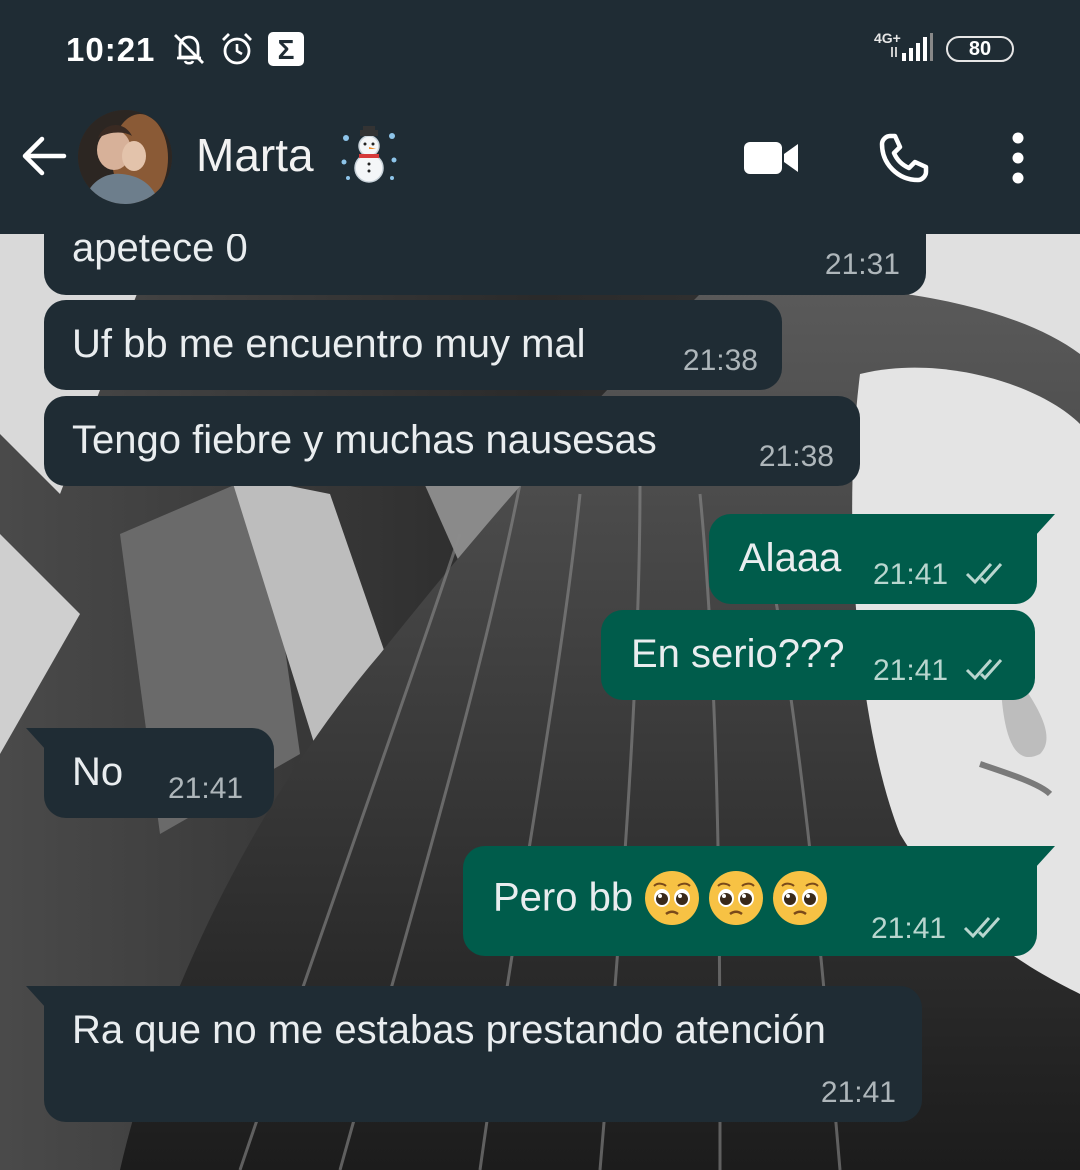 The width and height of the screenshot is (1080, 1170). Describe the element at coordinates (862, 264) in the screenshot. I see `message-time: 21:31` at that location.